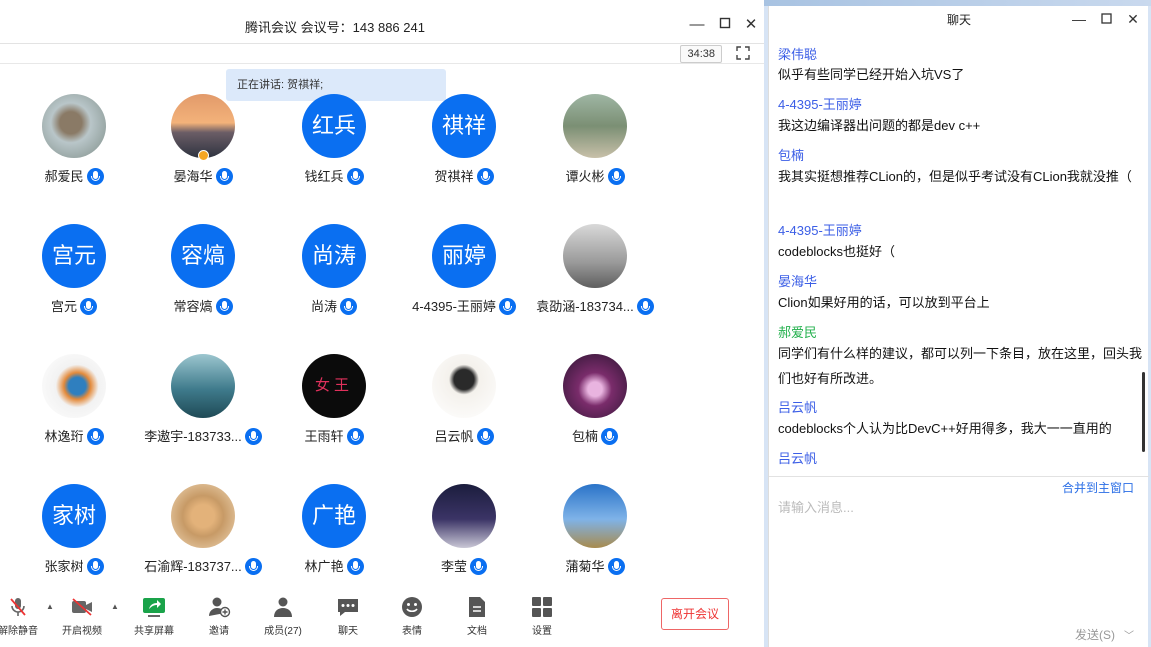 The height and width of the screenshot is (647, 1151). Describe the element at coordinates (412, 631) in the screenshot. I see `reactions-label: 表情` at that location.